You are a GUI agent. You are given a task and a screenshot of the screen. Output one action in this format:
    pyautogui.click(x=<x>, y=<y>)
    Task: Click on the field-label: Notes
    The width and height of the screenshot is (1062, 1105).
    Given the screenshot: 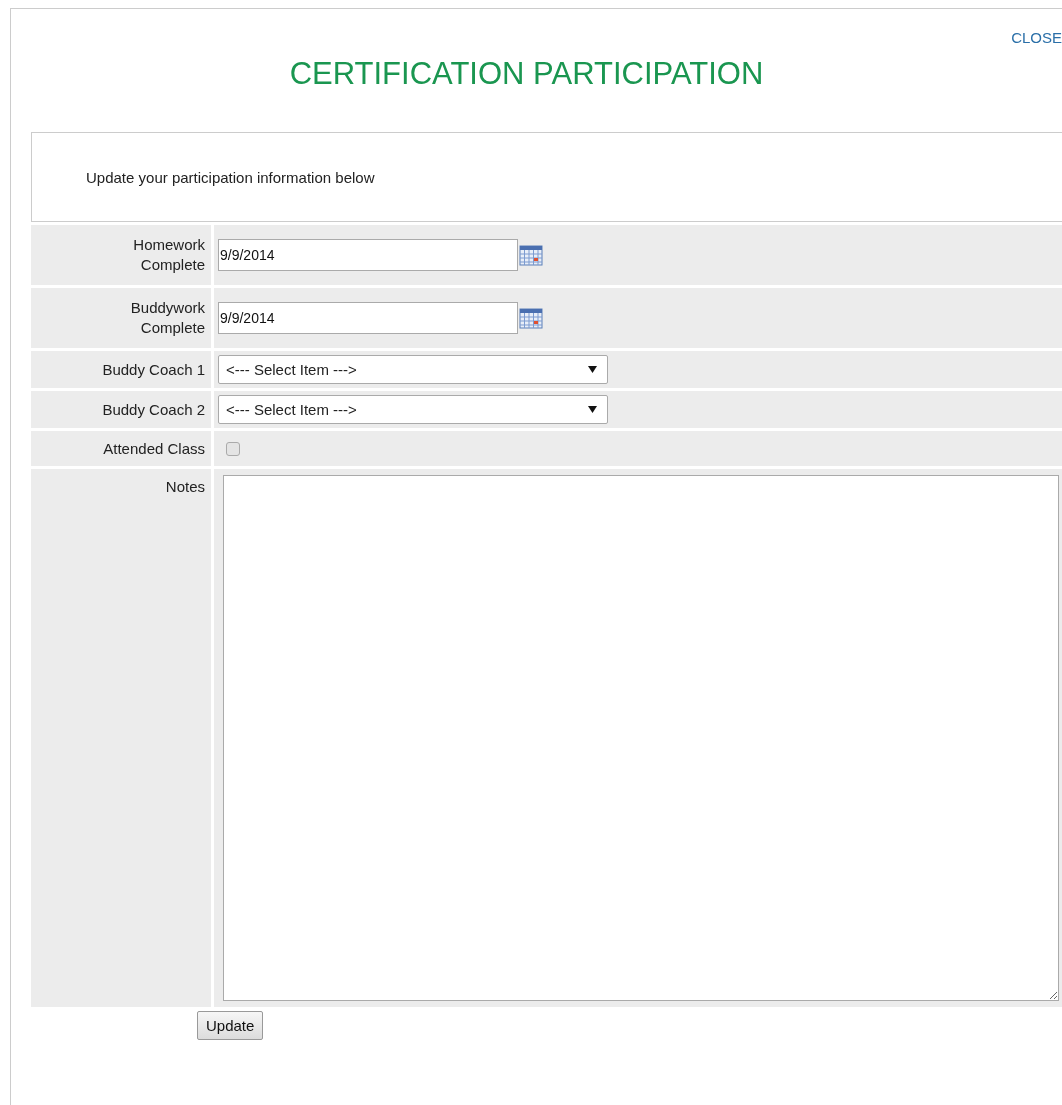 What is the action you would take?
    pyautogui.click(x=185, y=487)
    